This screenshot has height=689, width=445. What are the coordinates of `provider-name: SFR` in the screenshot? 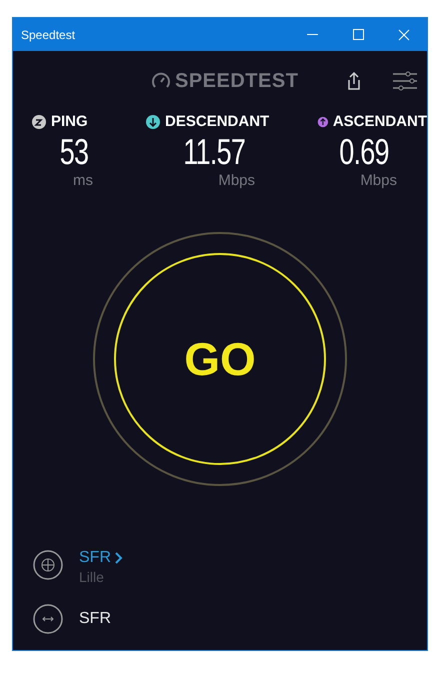 It's located at (95, 558).